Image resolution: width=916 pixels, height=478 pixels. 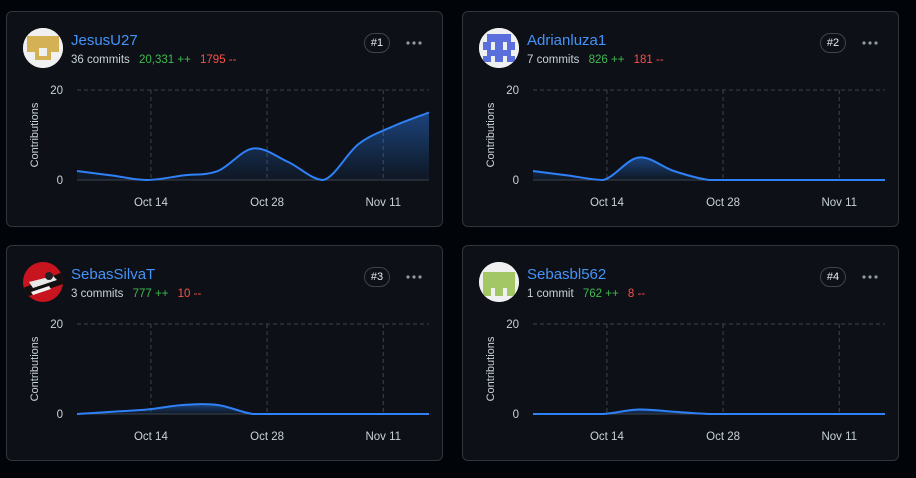 What do you see at coordinates (566, 41) in the screenshot?
I see `contributor-username: Adrianluza1` at bounding box center [566, 41].